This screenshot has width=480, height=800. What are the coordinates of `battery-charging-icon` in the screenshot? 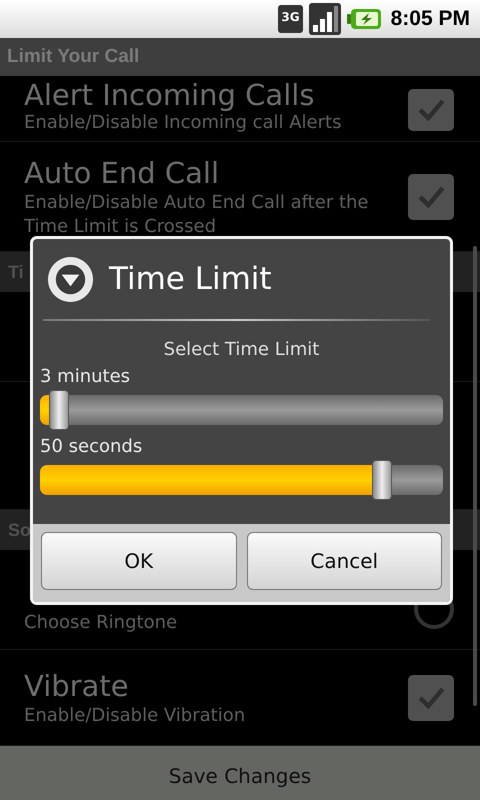 It's located at (363, 19).